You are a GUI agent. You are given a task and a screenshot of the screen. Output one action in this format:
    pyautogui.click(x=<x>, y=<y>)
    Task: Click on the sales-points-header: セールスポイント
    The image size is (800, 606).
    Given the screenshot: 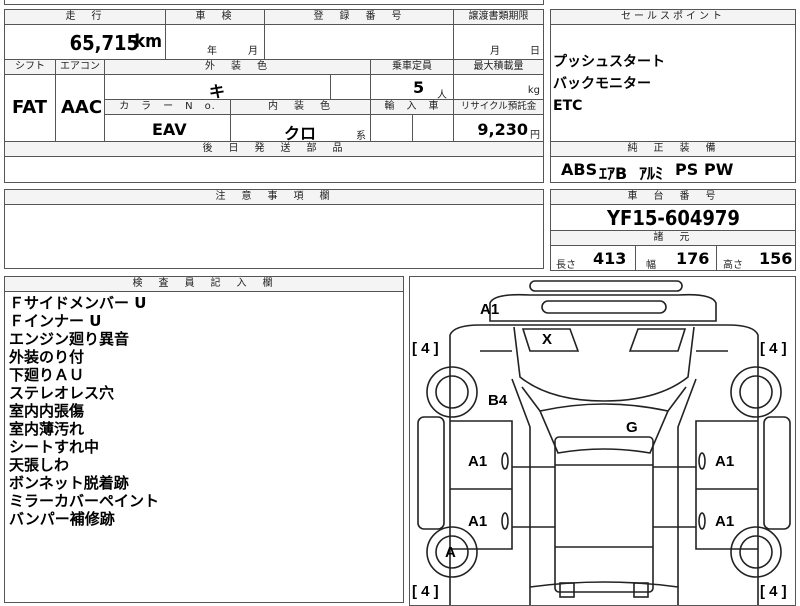 What is the action you would take?
    pyautogui.click(x=673, y=17)
    